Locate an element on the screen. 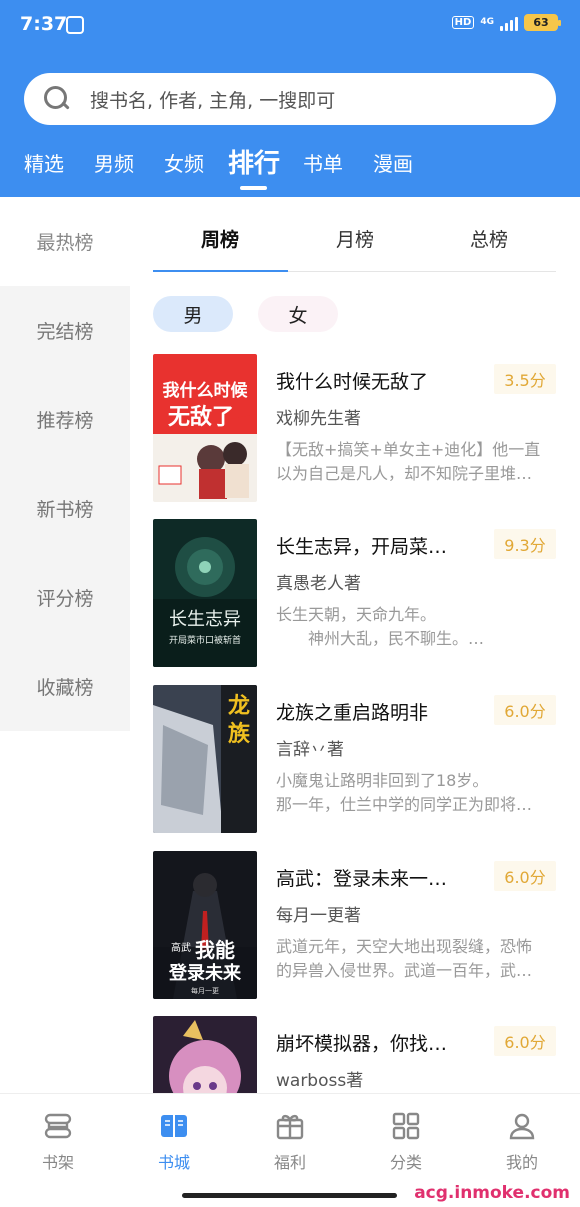 The width and height of the screenshot is (580, 1207). book-author: 真愚老人著 is located at coordinates (318, 584).